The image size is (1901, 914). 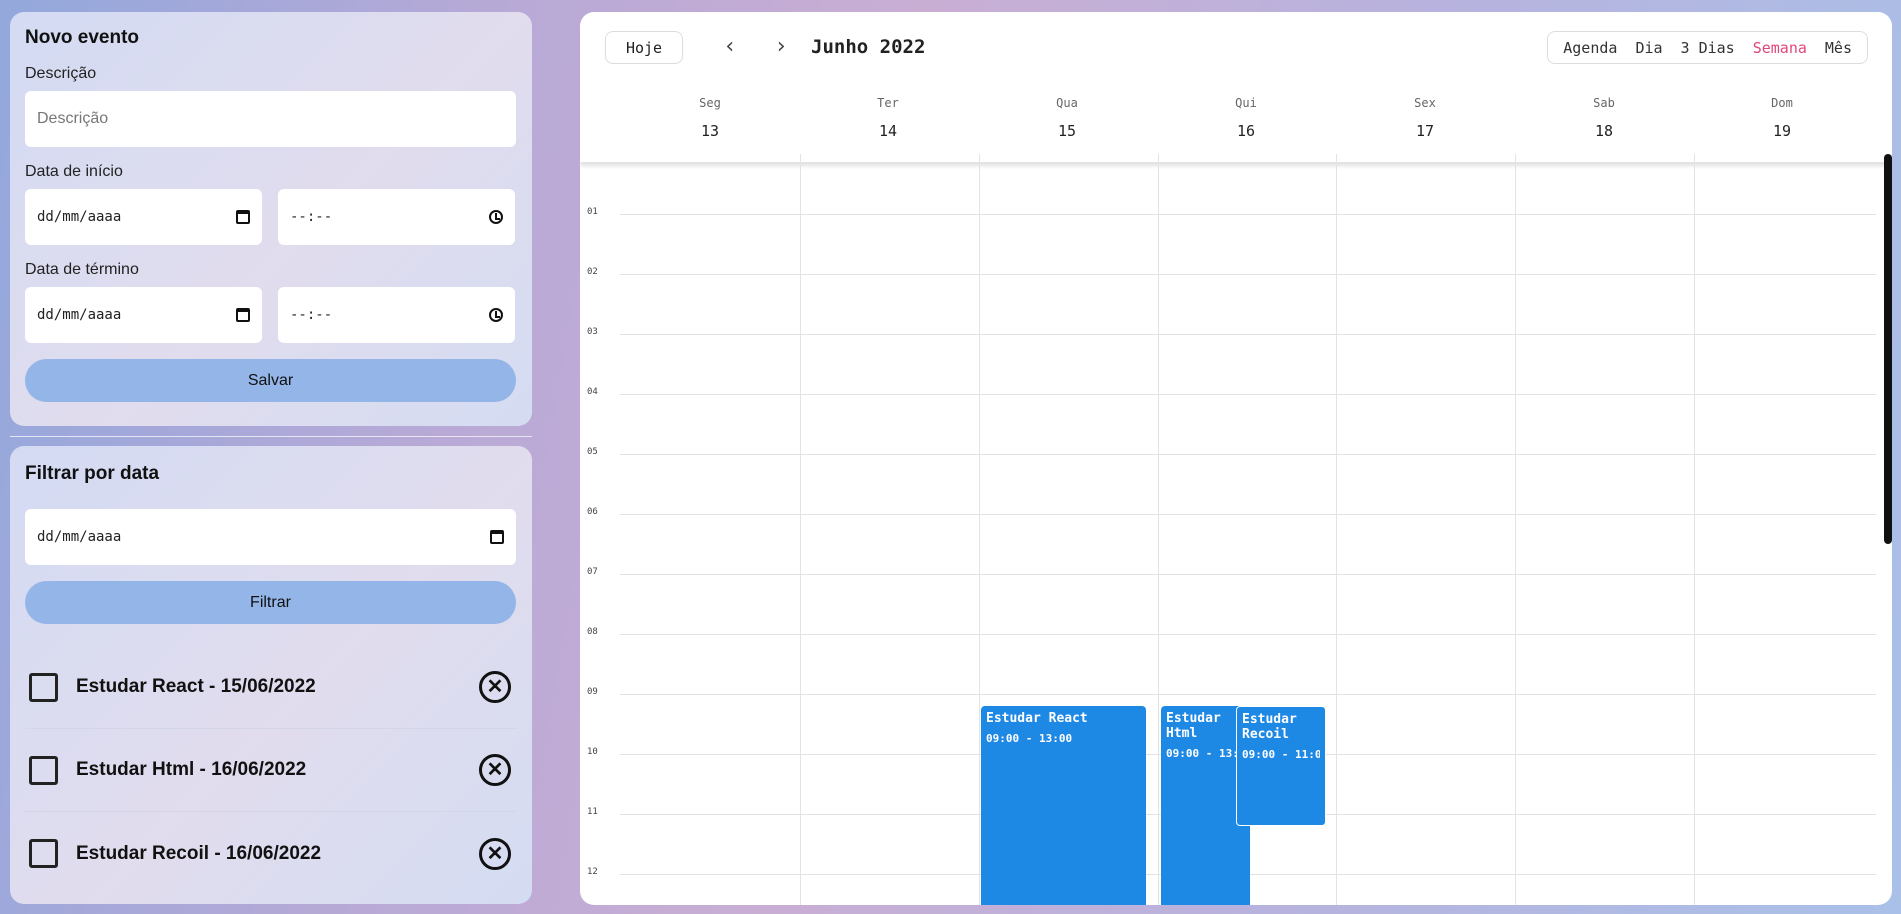 What do you see at coordinates (79, 217) in the screenshot?
I see `start-date-placeholder: dd/mm/aaaa` at bounding box center [79, 217].